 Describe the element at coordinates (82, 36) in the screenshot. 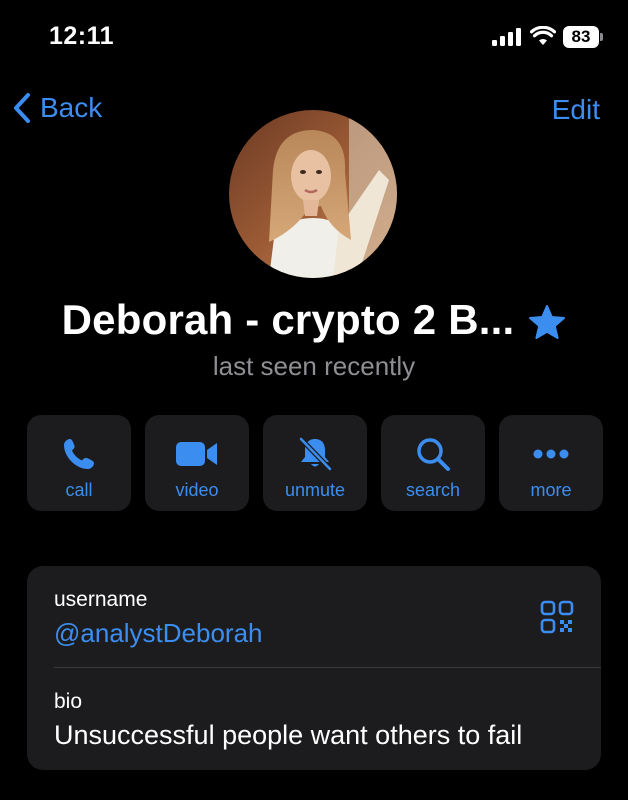

I see `status-time: 12:11` at that location.